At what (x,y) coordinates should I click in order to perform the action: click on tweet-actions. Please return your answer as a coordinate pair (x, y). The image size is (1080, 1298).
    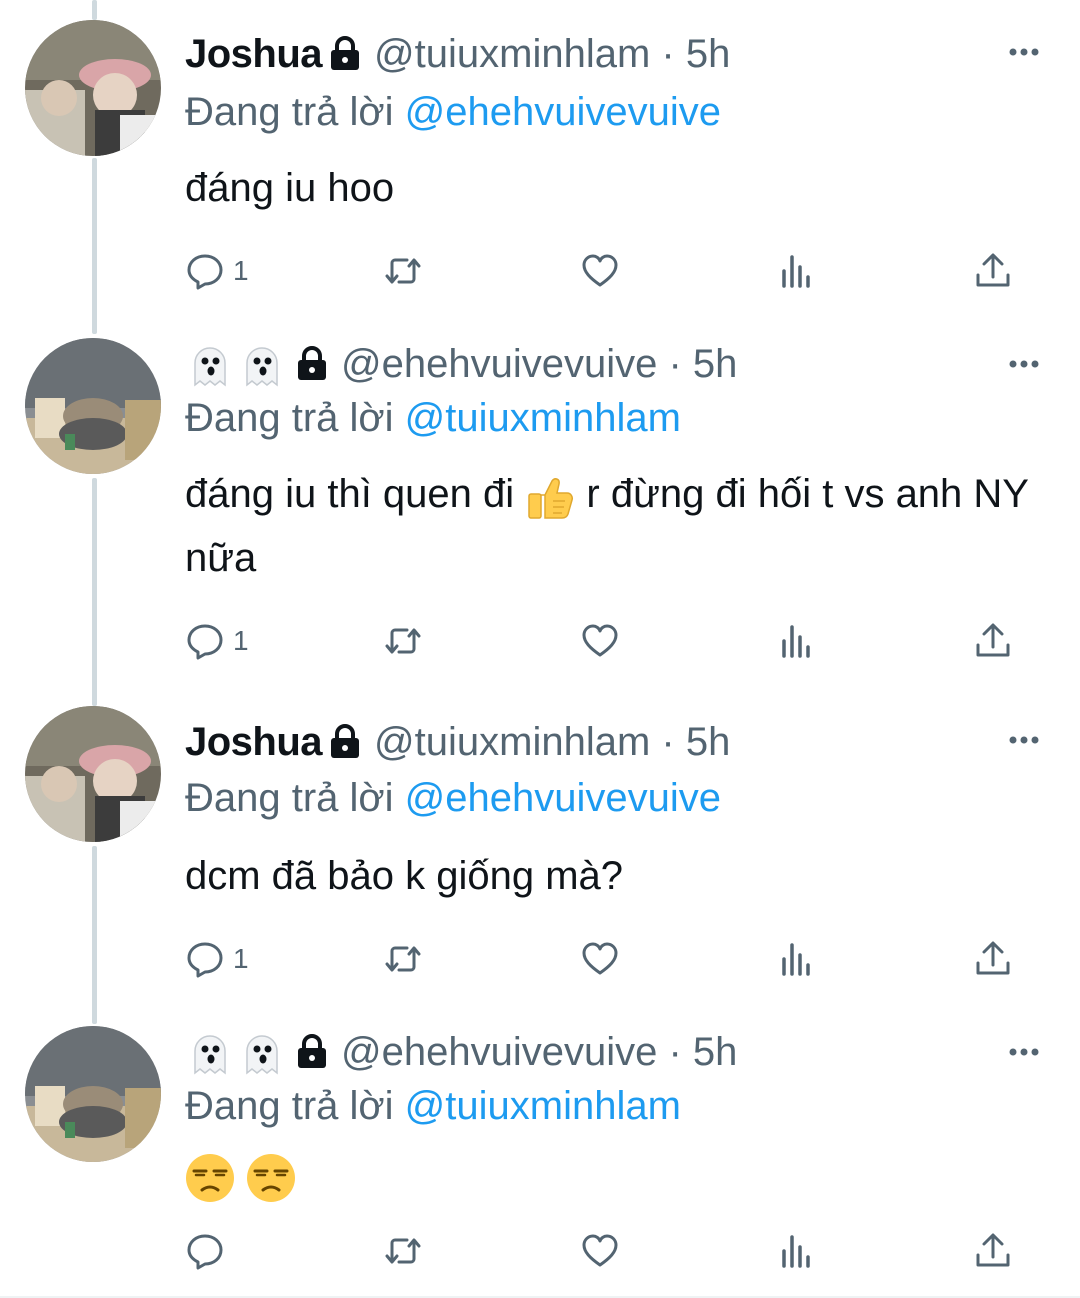
    Looking at the image, I should click on (605, 1251).